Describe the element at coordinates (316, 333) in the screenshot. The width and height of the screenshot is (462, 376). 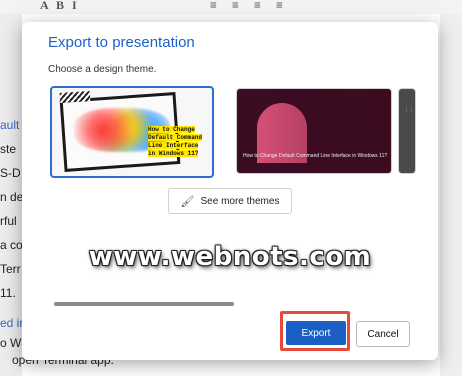
I see `export-button: Export` at that location.